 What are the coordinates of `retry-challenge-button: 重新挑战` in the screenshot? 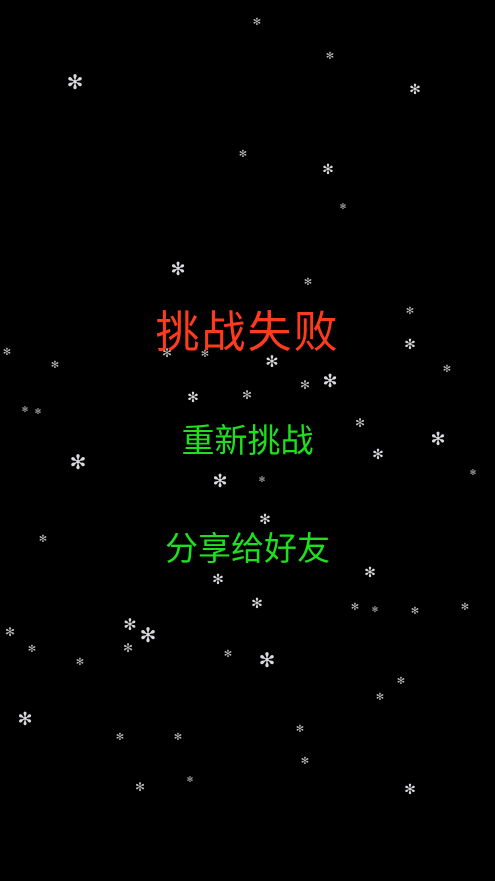 It's located at (247, 441).